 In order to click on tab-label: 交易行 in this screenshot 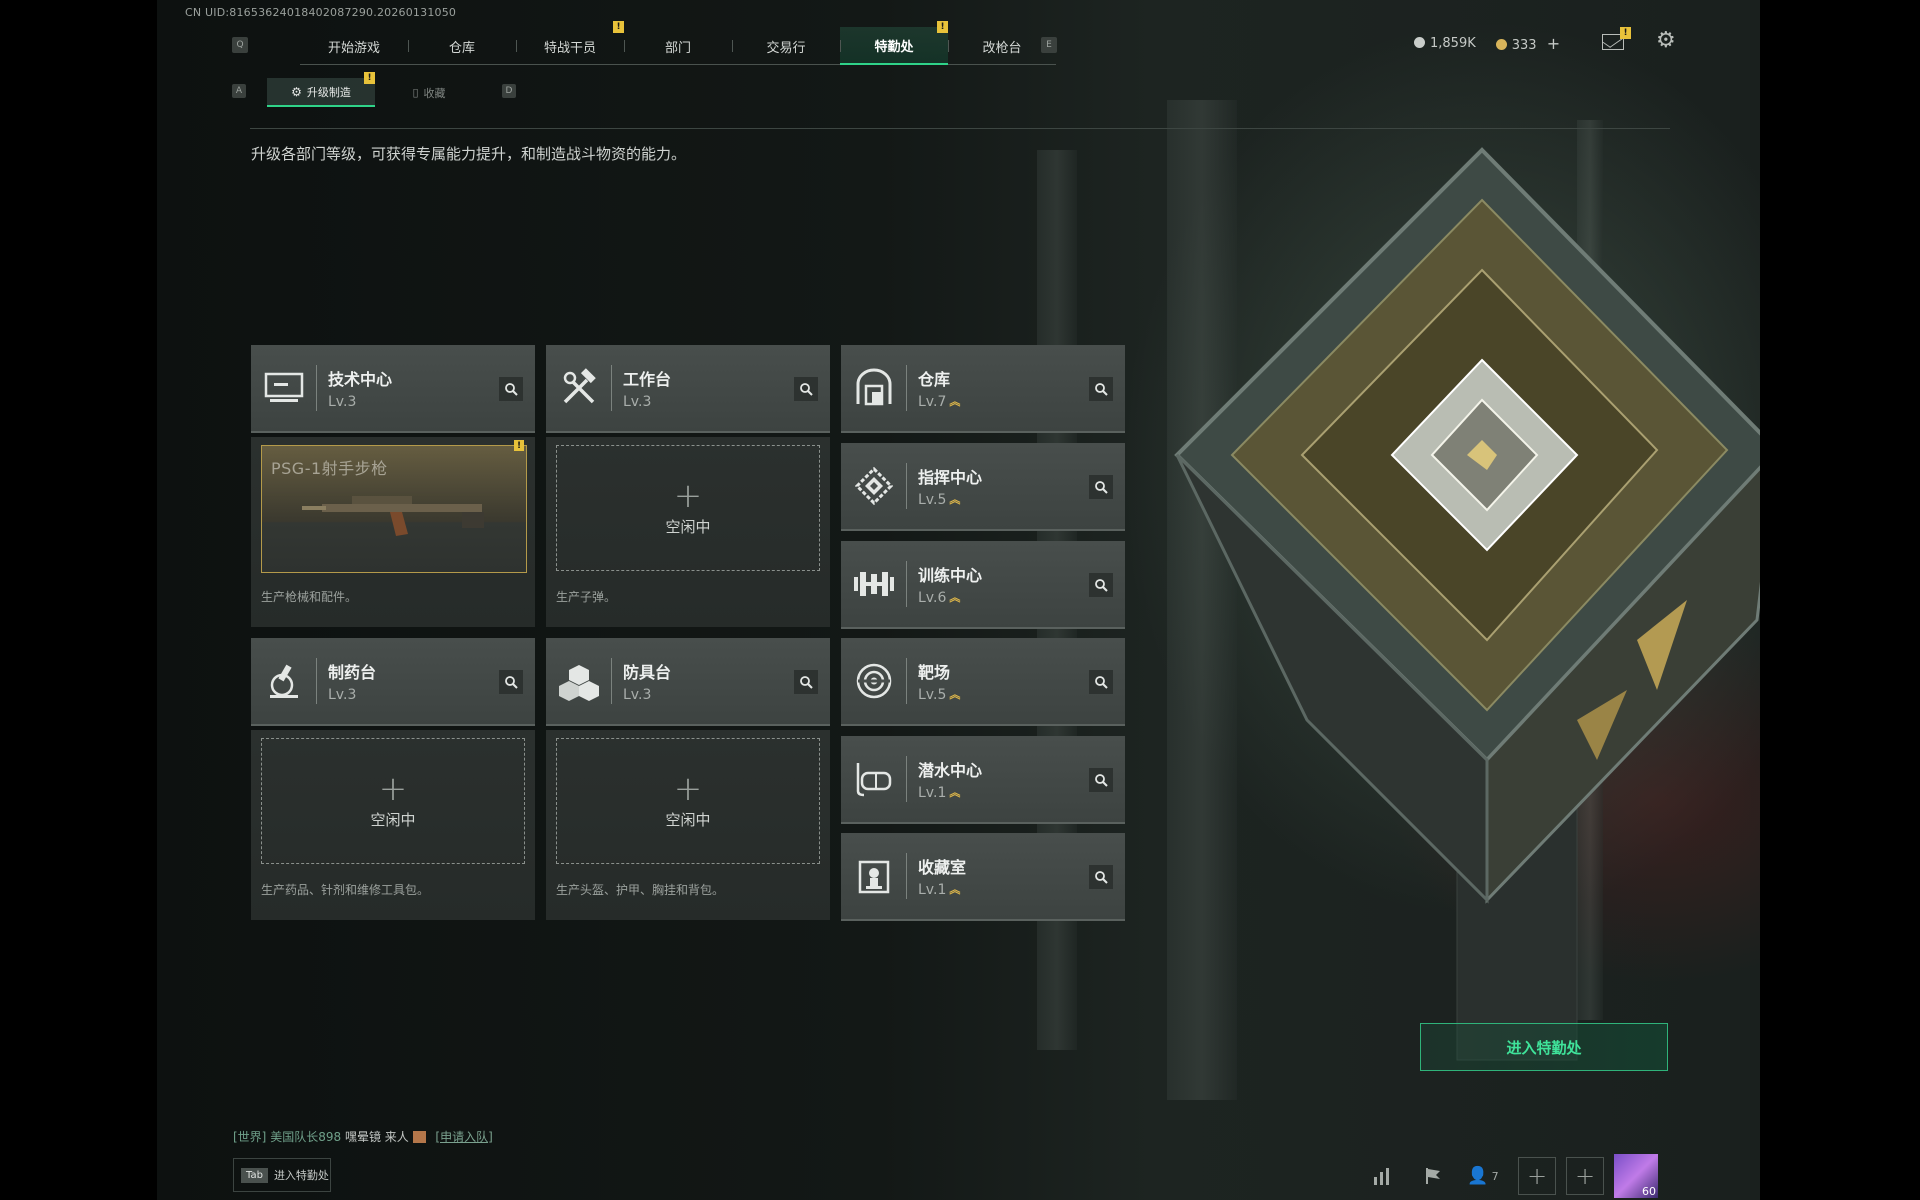, I will do `click(786, 48)`.